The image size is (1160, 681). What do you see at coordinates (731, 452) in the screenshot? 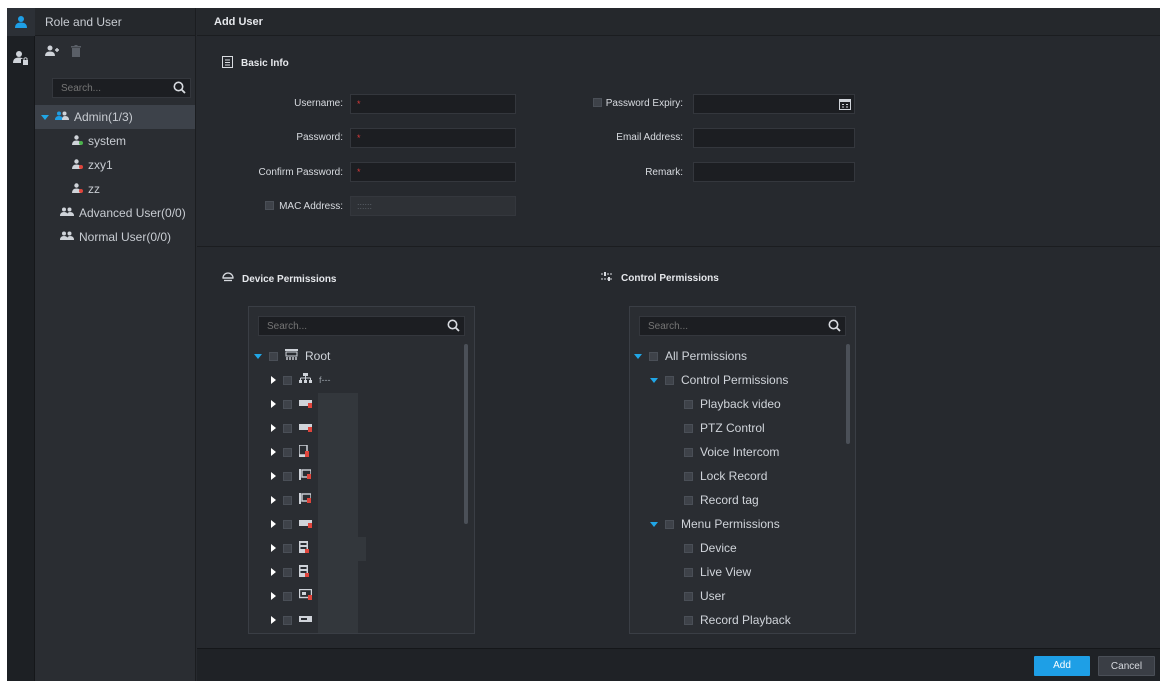
I see `perm-voice-intercom: Voice Intercom` at bounding box center [731, 452].